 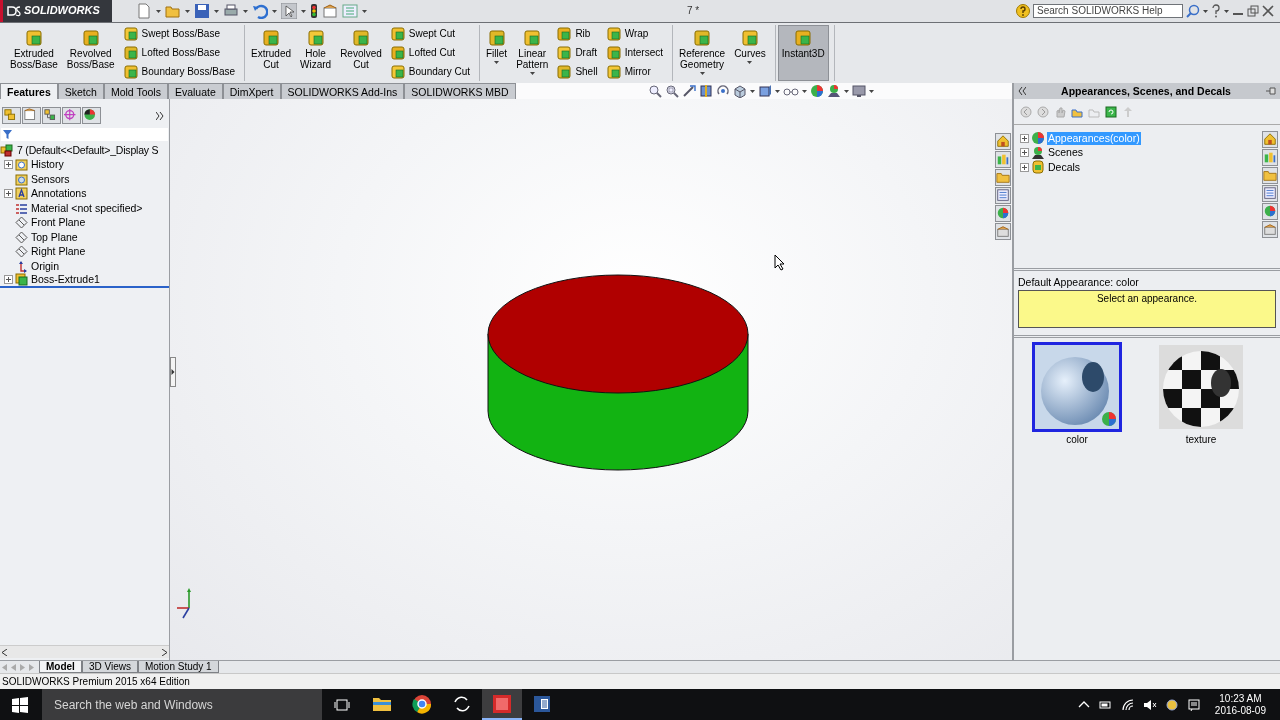 I want to click on chevrons-left-icon, so click(x=1022, y=91).